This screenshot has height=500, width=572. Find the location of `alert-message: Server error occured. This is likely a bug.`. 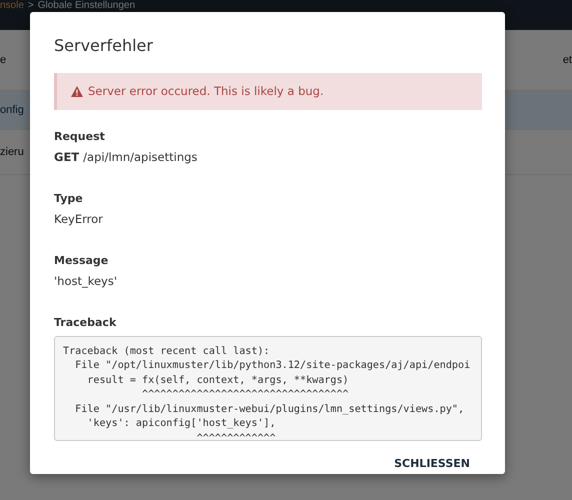

alert-message: Server error occured. This is likely a bug. is located at coordinates (206, 91).